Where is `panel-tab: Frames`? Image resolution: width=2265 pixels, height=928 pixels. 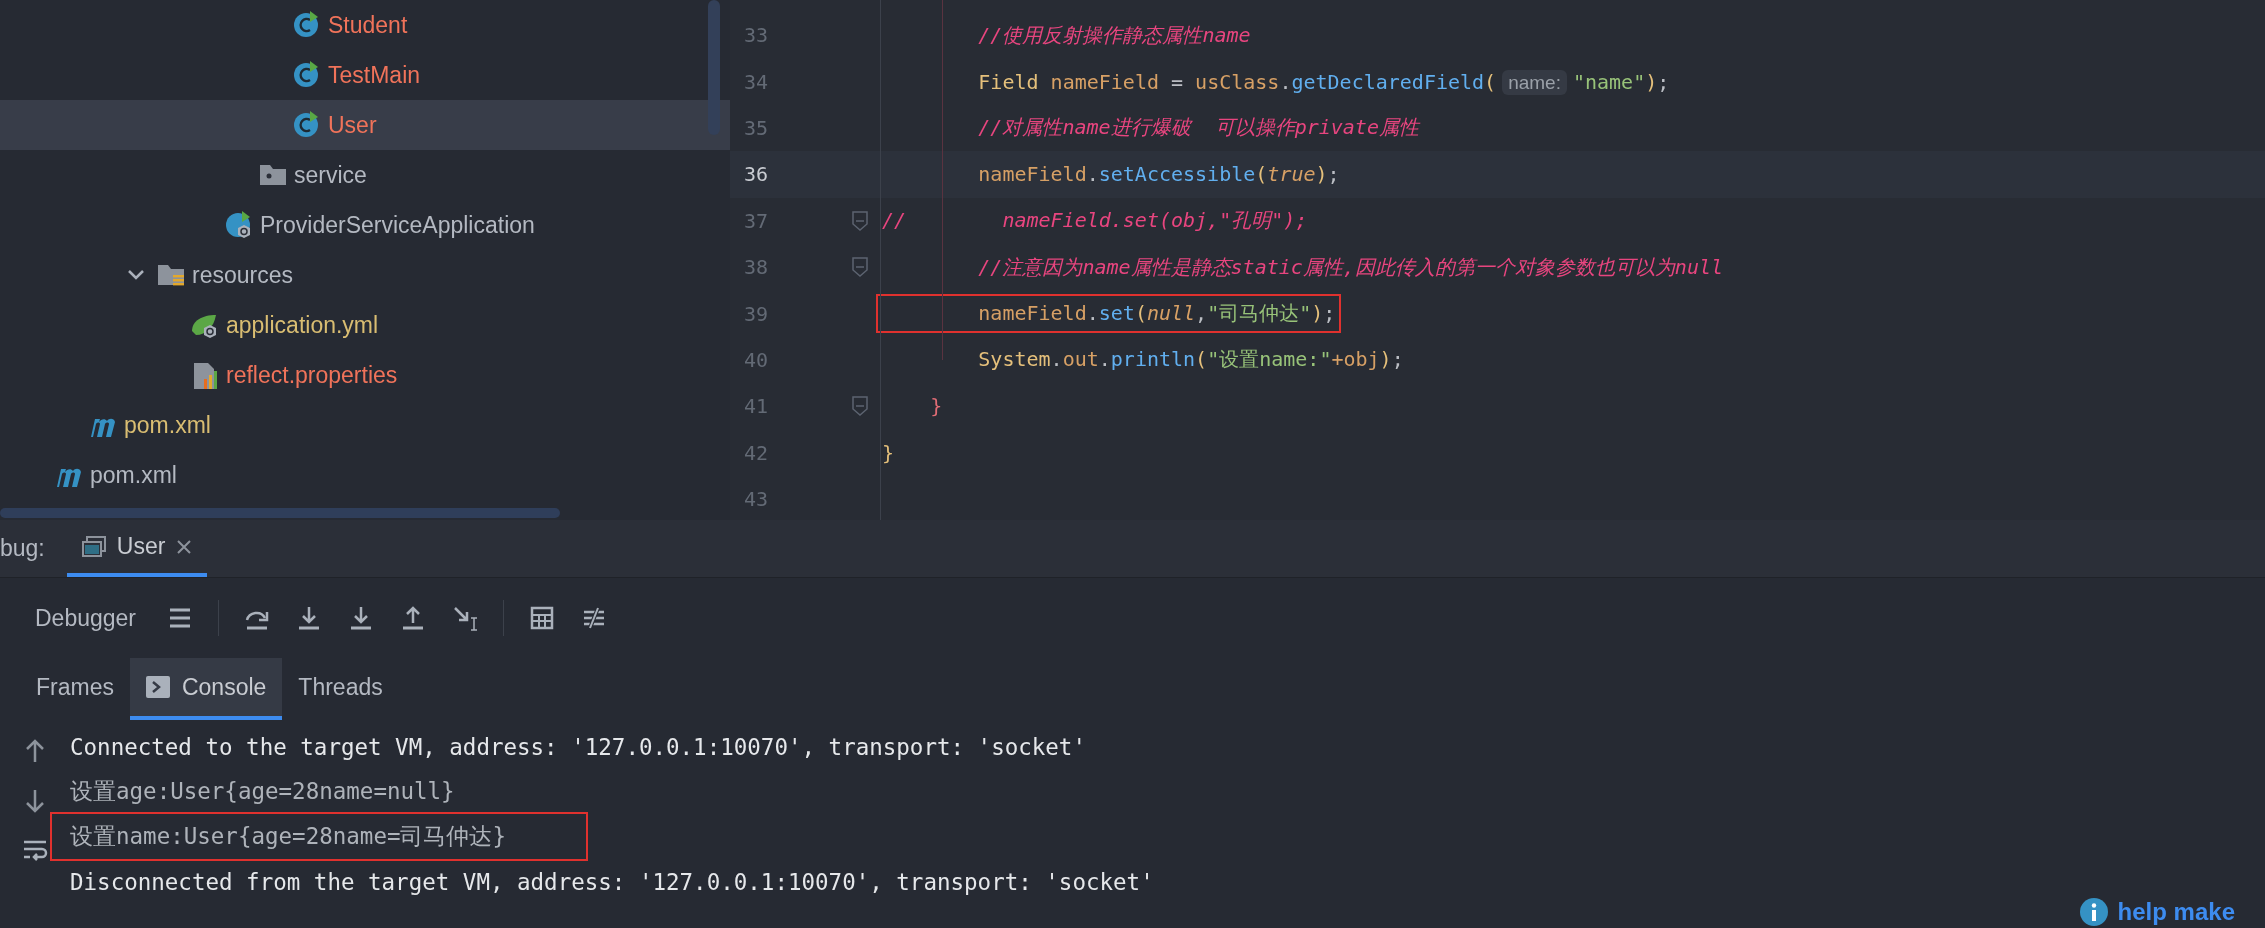
panel-tab: Frames is located at coordinates (75, 689).